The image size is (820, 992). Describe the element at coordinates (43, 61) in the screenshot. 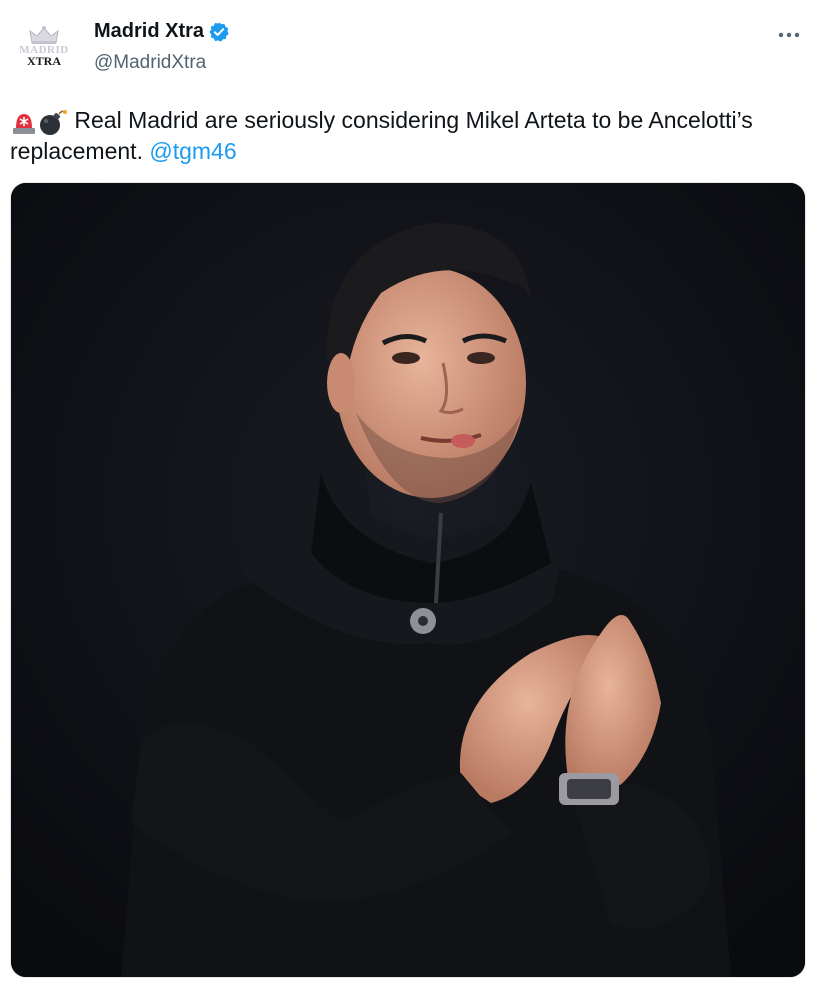

I see `avatar-logo-bottom: XTRA` at that location.